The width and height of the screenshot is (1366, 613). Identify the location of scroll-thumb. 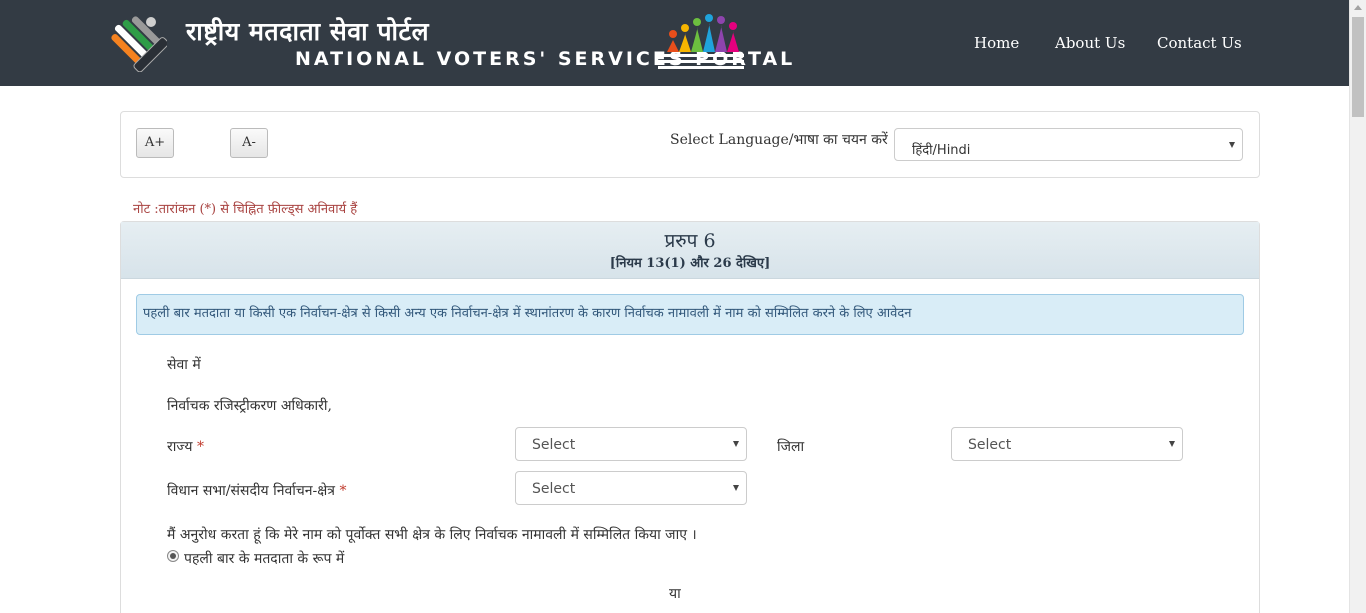
(1358, 67).